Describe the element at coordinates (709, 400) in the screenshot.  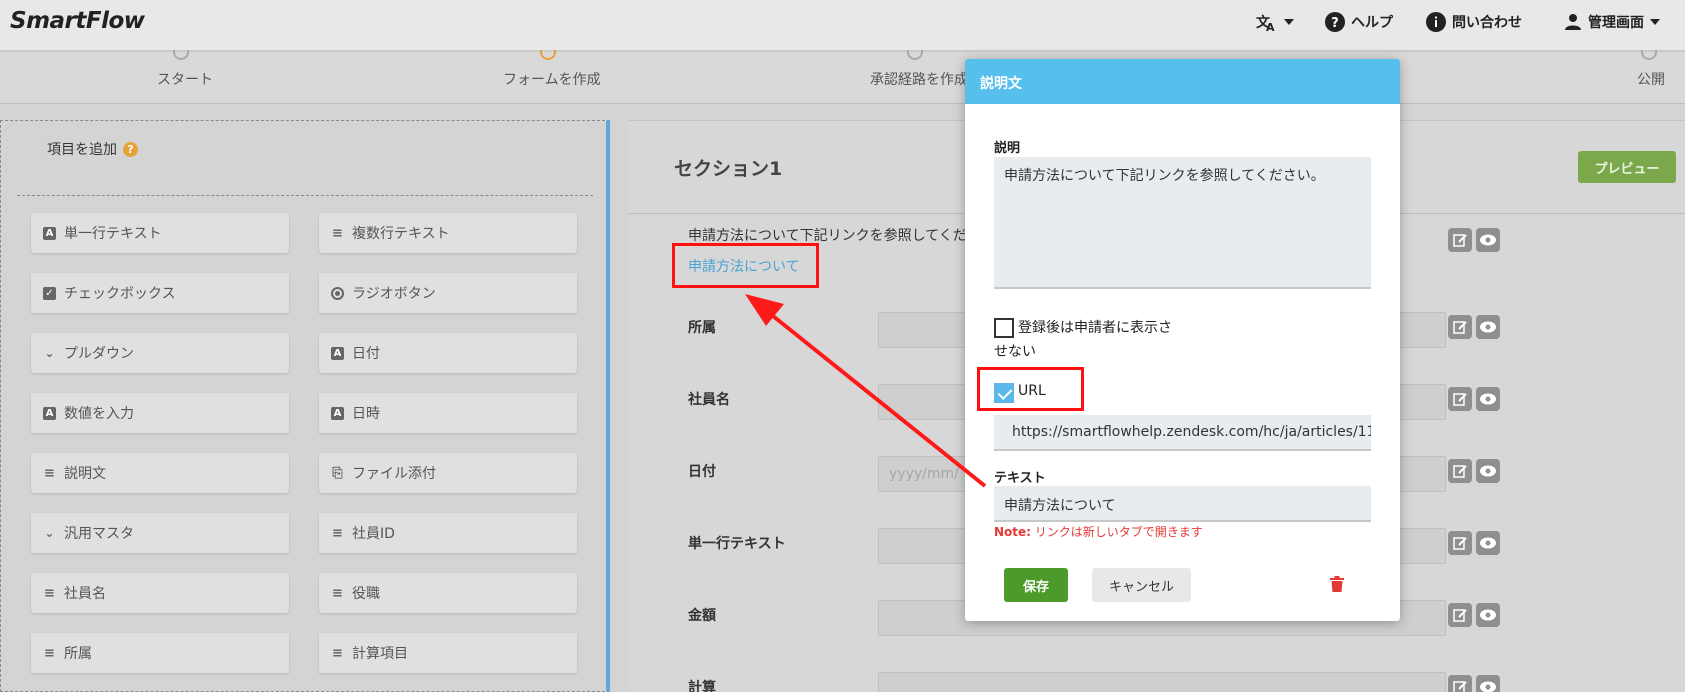
I see `row-label-employee-name: 社員名` at that location.